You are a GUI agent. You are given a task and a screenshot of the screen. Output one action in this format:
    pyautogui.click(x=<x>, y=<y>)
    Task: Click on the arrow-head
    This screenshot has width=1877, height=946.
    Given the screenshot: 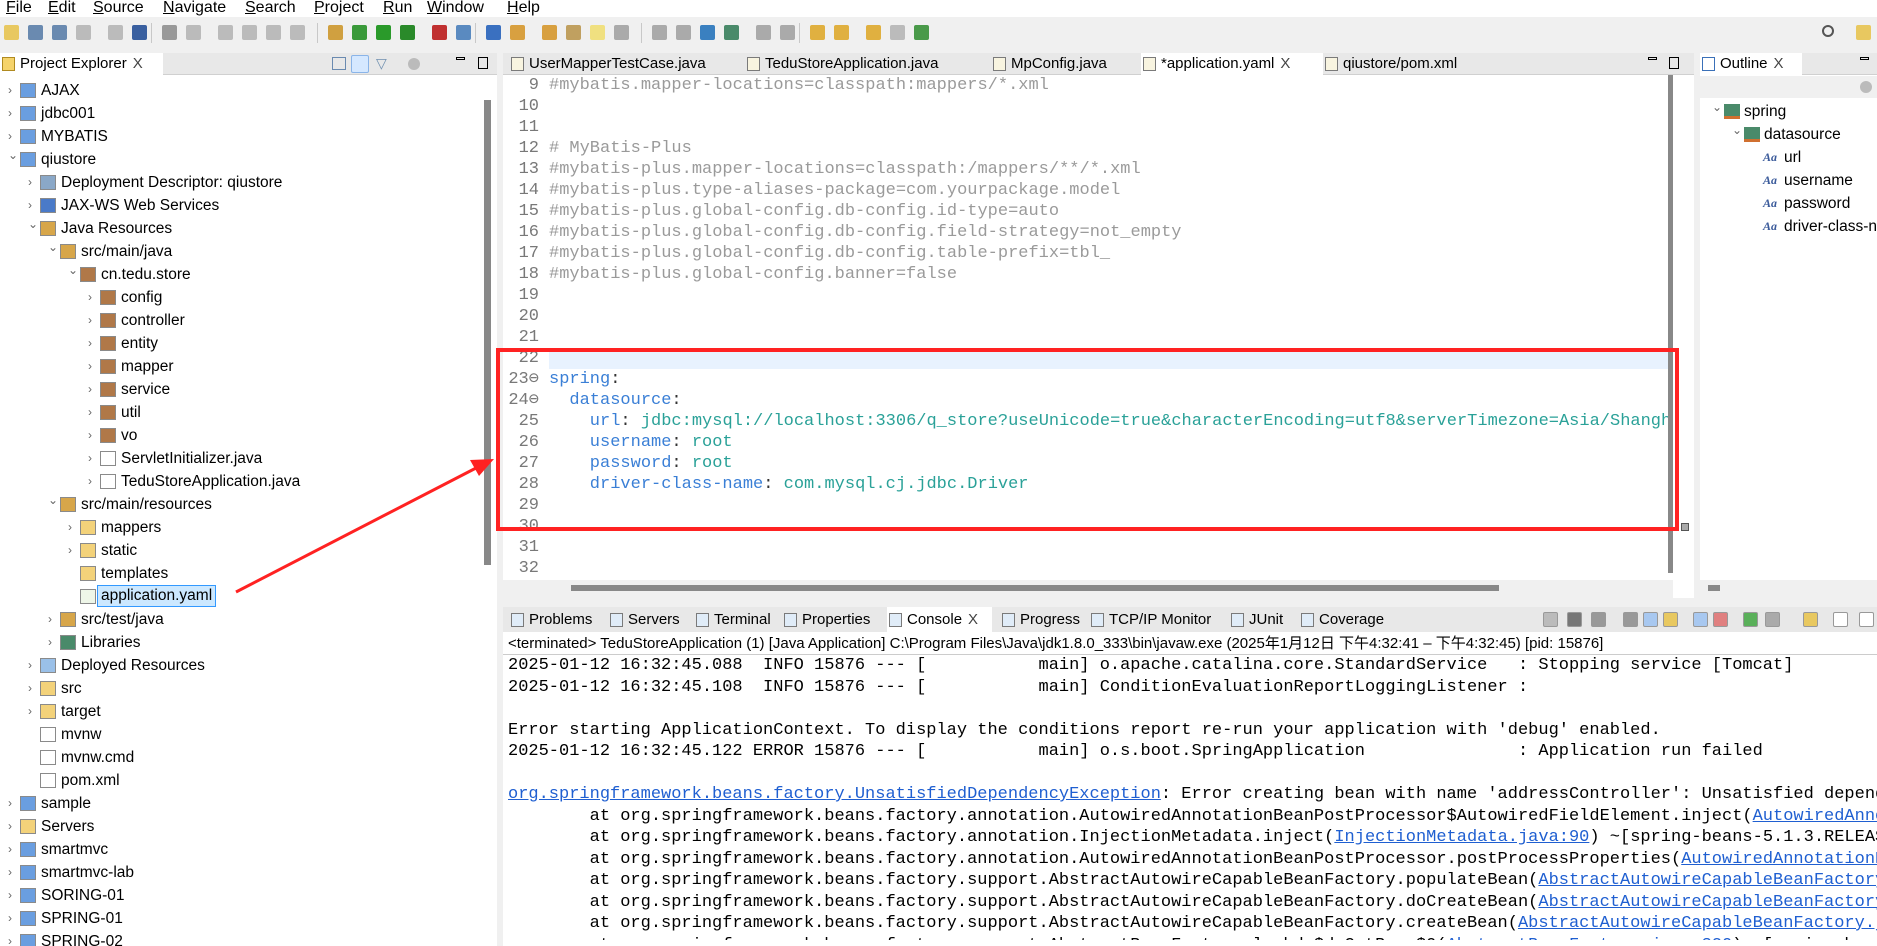 What is the action you would take?
    pyautogui.click(x=482, y=467)
    